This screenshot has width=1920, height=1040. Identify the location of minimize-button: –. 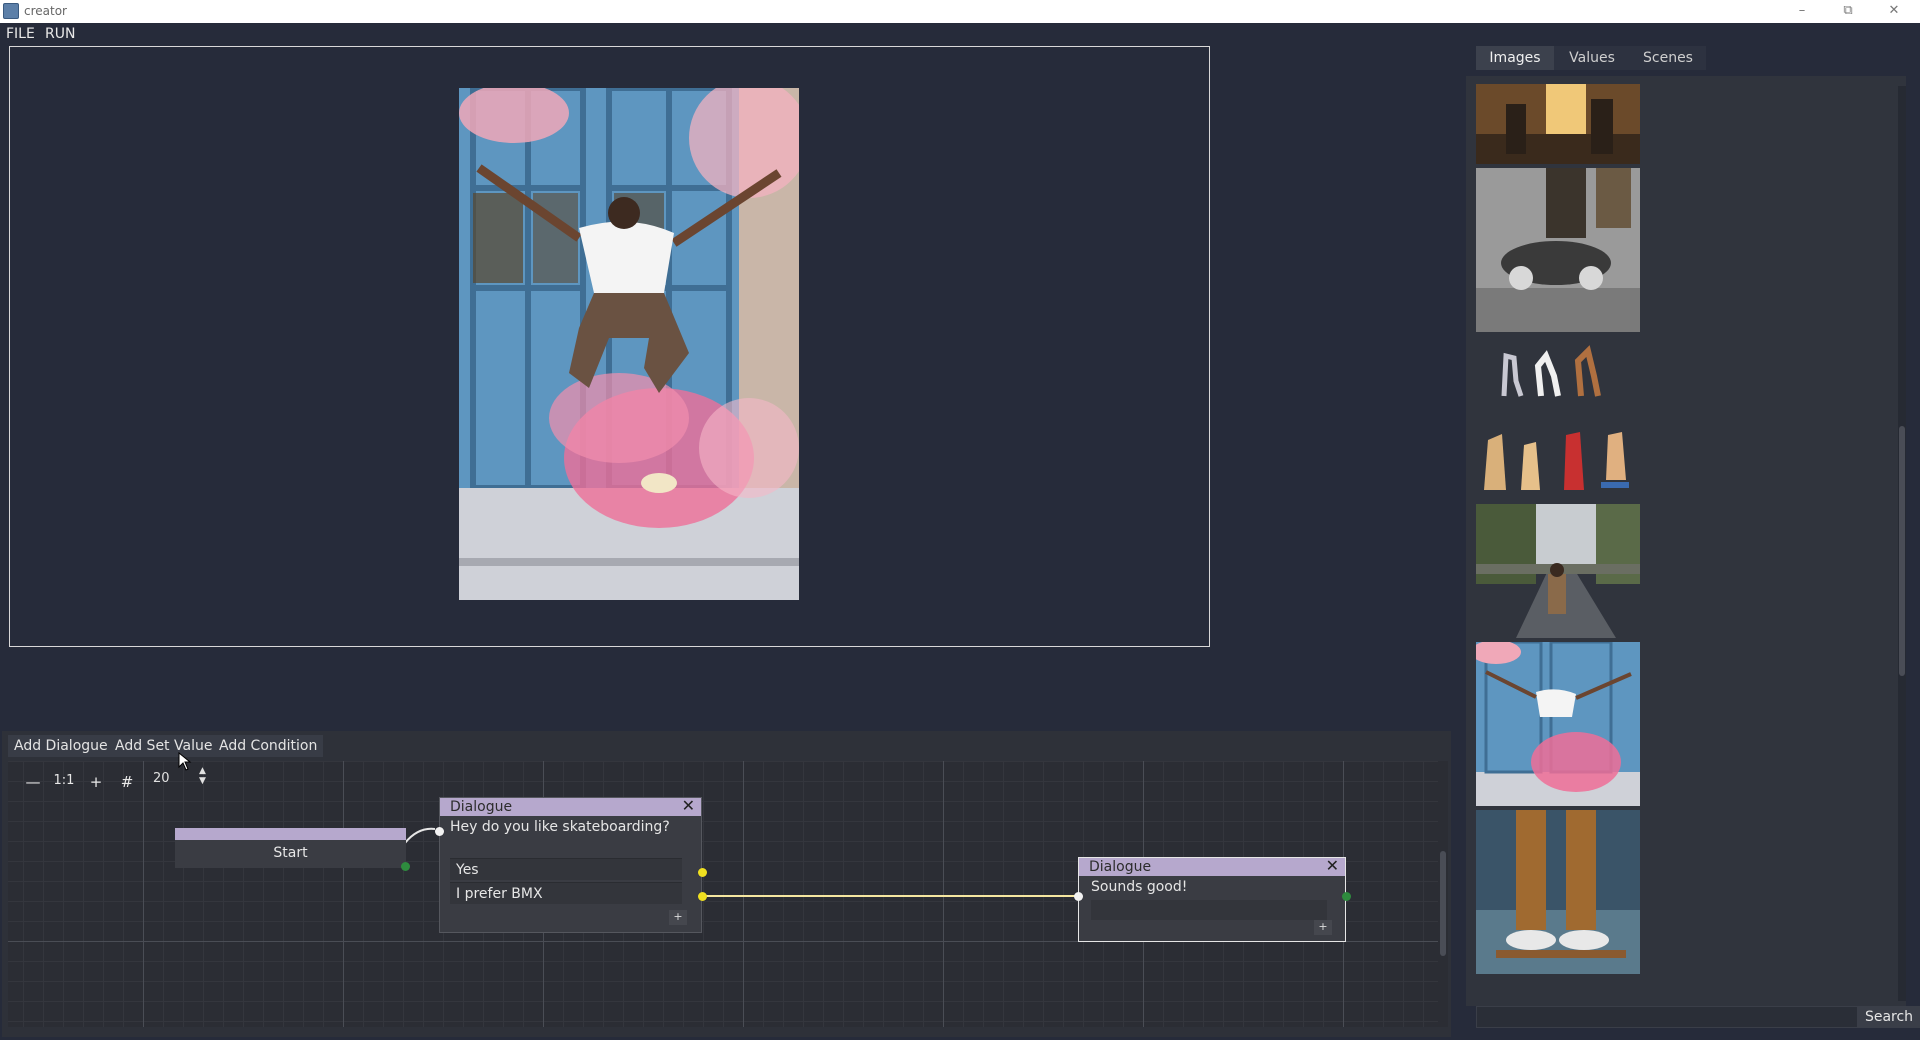
(1802, 11).